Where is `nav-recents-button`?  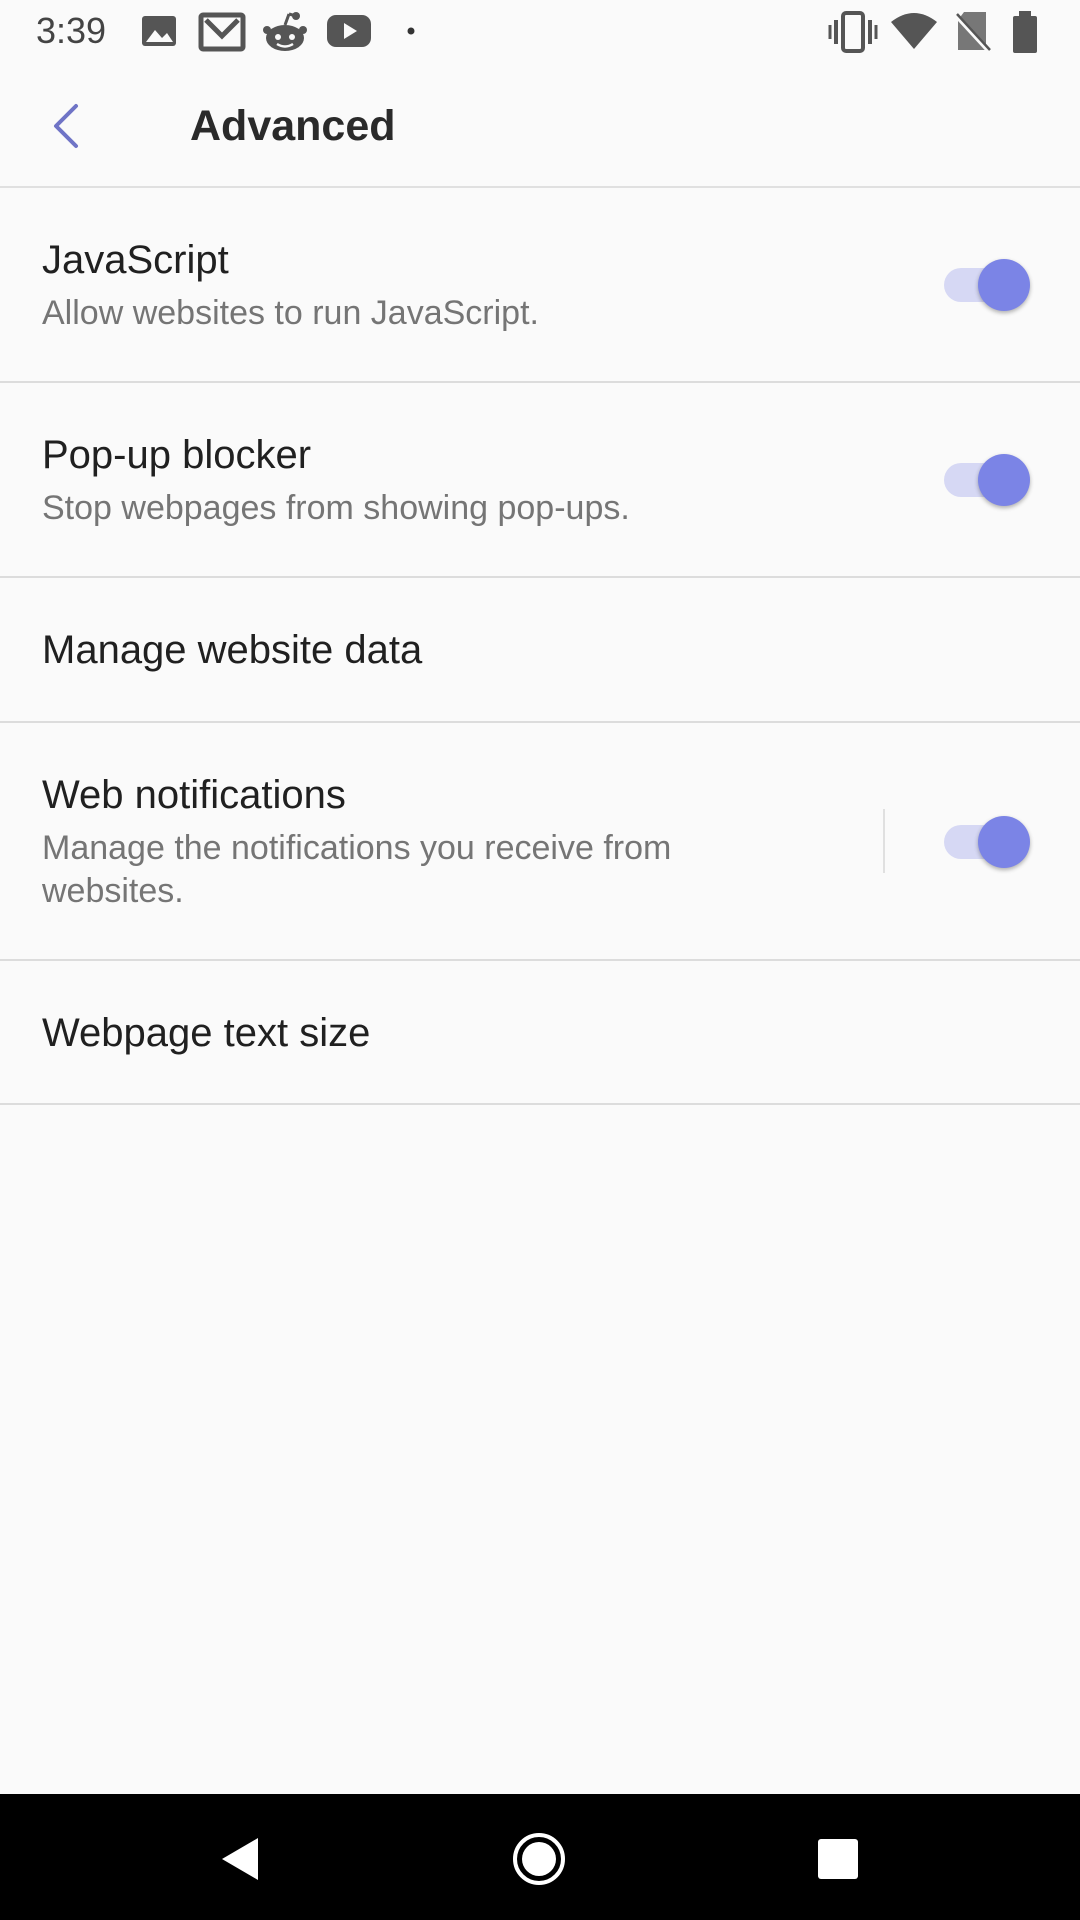
nav-recents-button is located at coordinates (838, 1859).